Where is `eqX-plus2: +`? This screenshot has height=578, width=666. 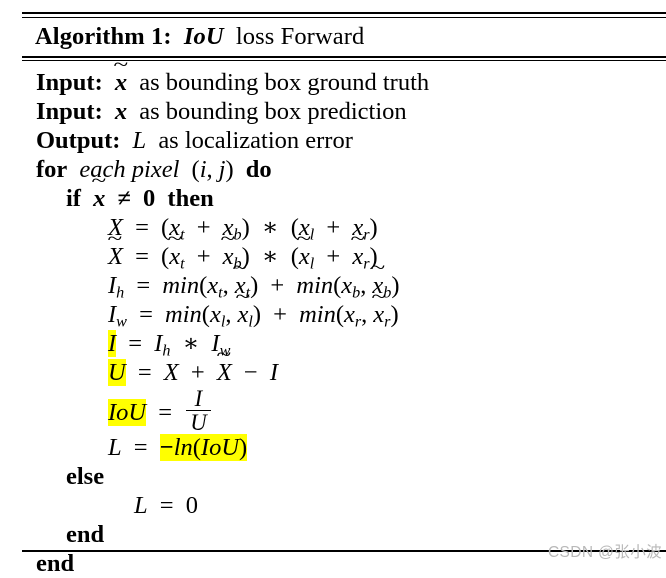
eqX-plus2: + is located at coordinates (333, 227).